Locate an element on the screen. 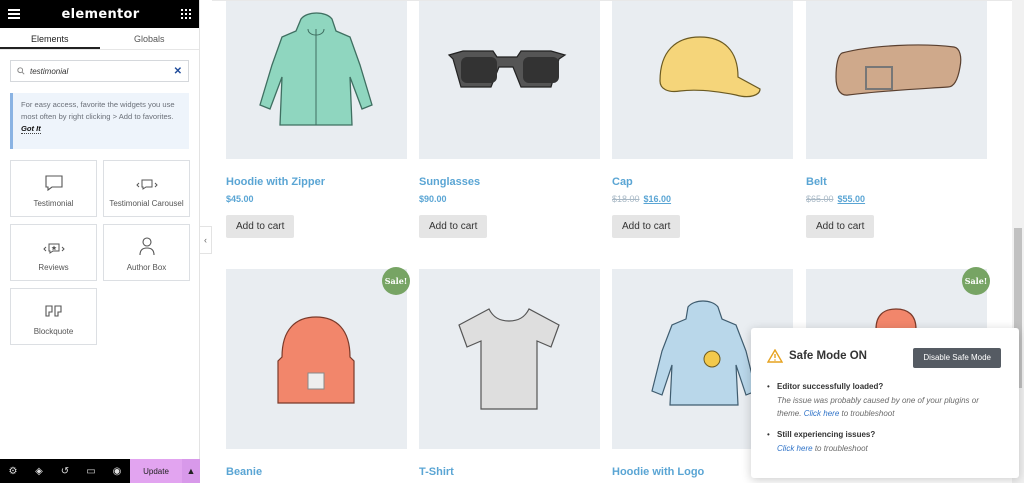 The image size is (1024, 483). item-heading: Editor successfully loaded? is located at coordinates (830, 386).